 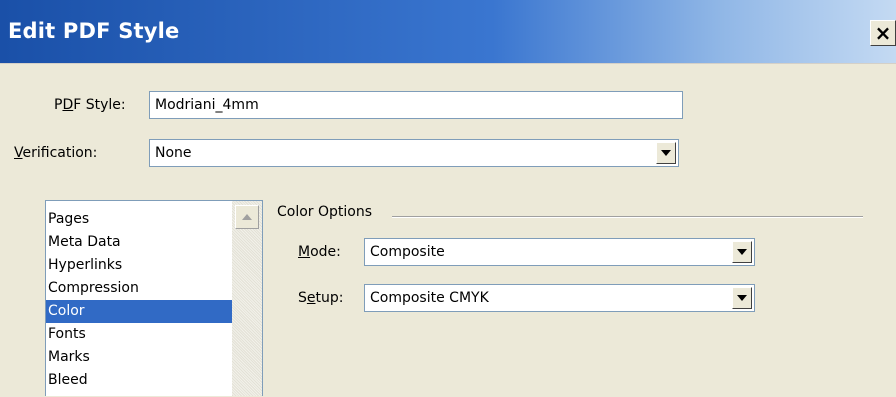 What do you see at coordinates (325, 212) in the screenshot?
I see `color-options-group-title: Color Options` at bounding box center [325, 212].